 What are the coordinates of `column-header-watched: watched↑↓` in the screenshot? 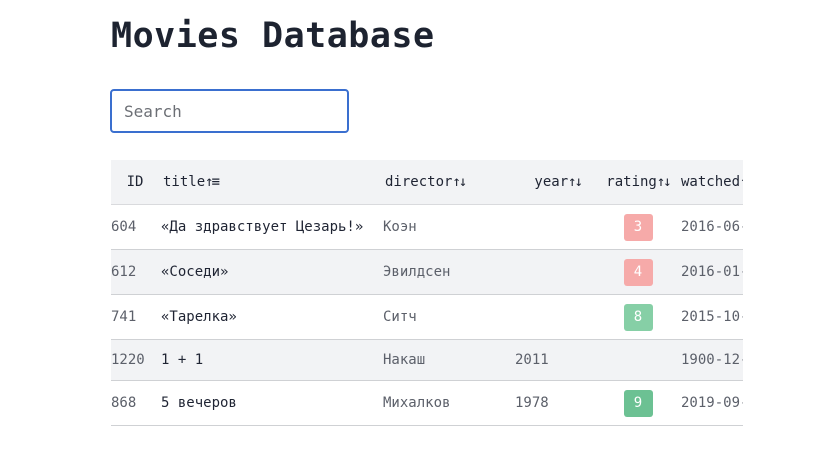 It's located at (711, 182).